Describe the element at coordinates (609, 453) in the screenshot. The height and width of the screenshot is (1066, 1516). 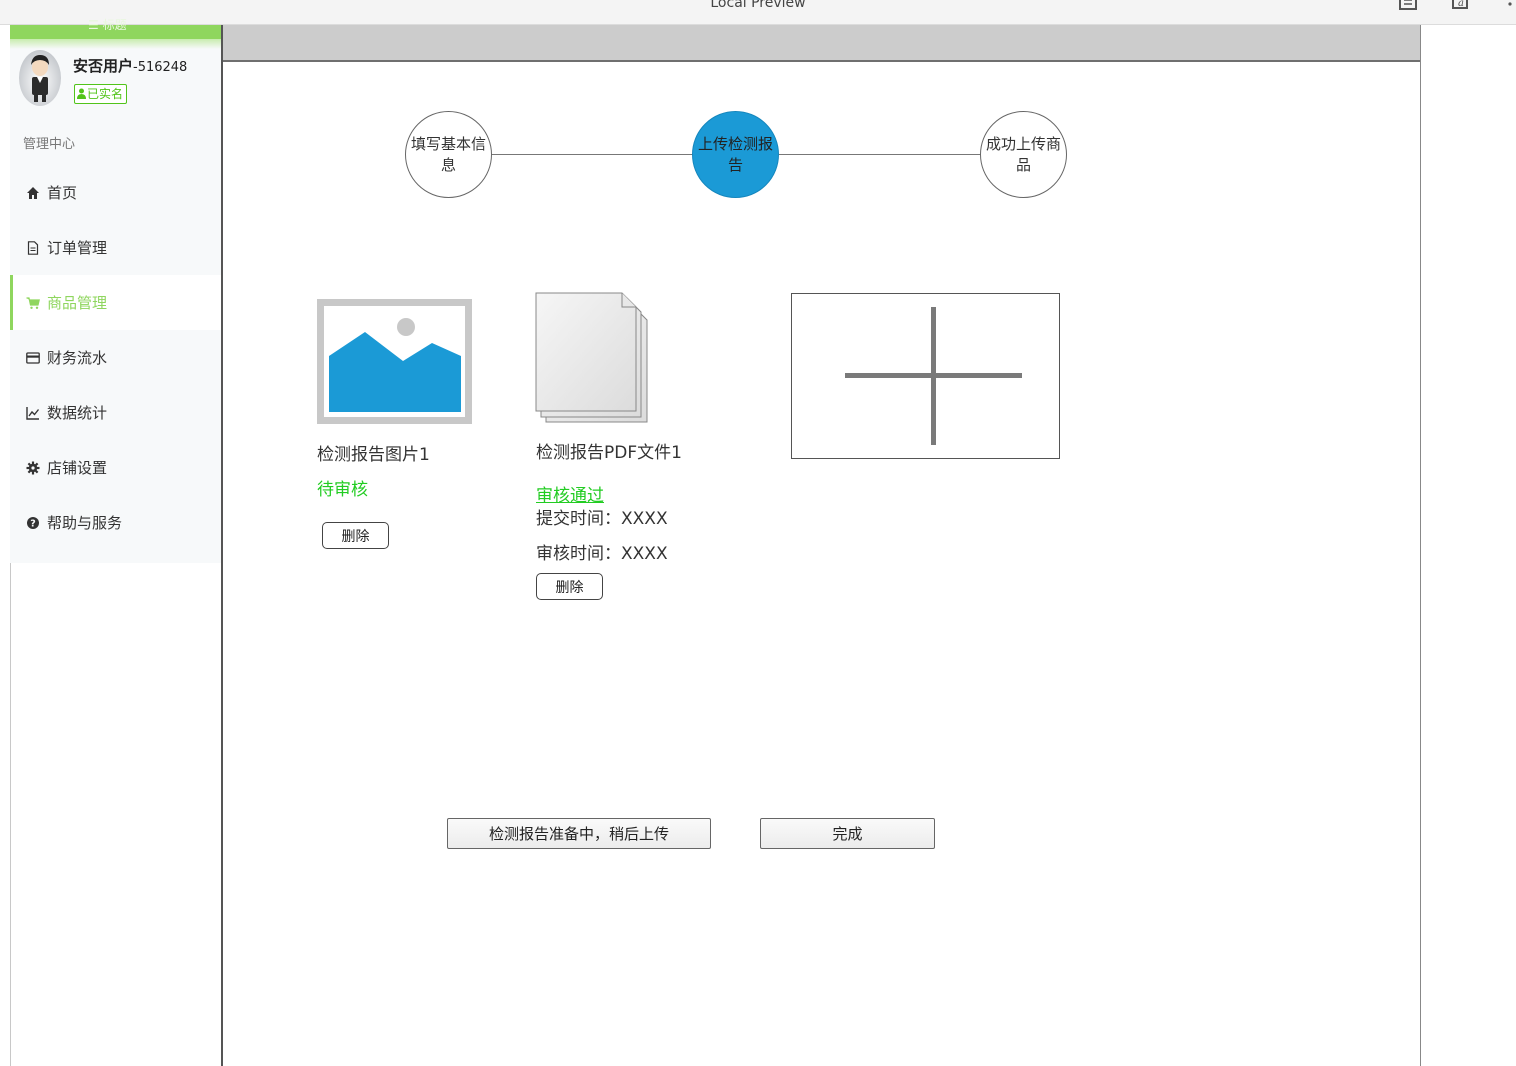
I see `attachment-name: 检测报告PDF文件1` at that location.